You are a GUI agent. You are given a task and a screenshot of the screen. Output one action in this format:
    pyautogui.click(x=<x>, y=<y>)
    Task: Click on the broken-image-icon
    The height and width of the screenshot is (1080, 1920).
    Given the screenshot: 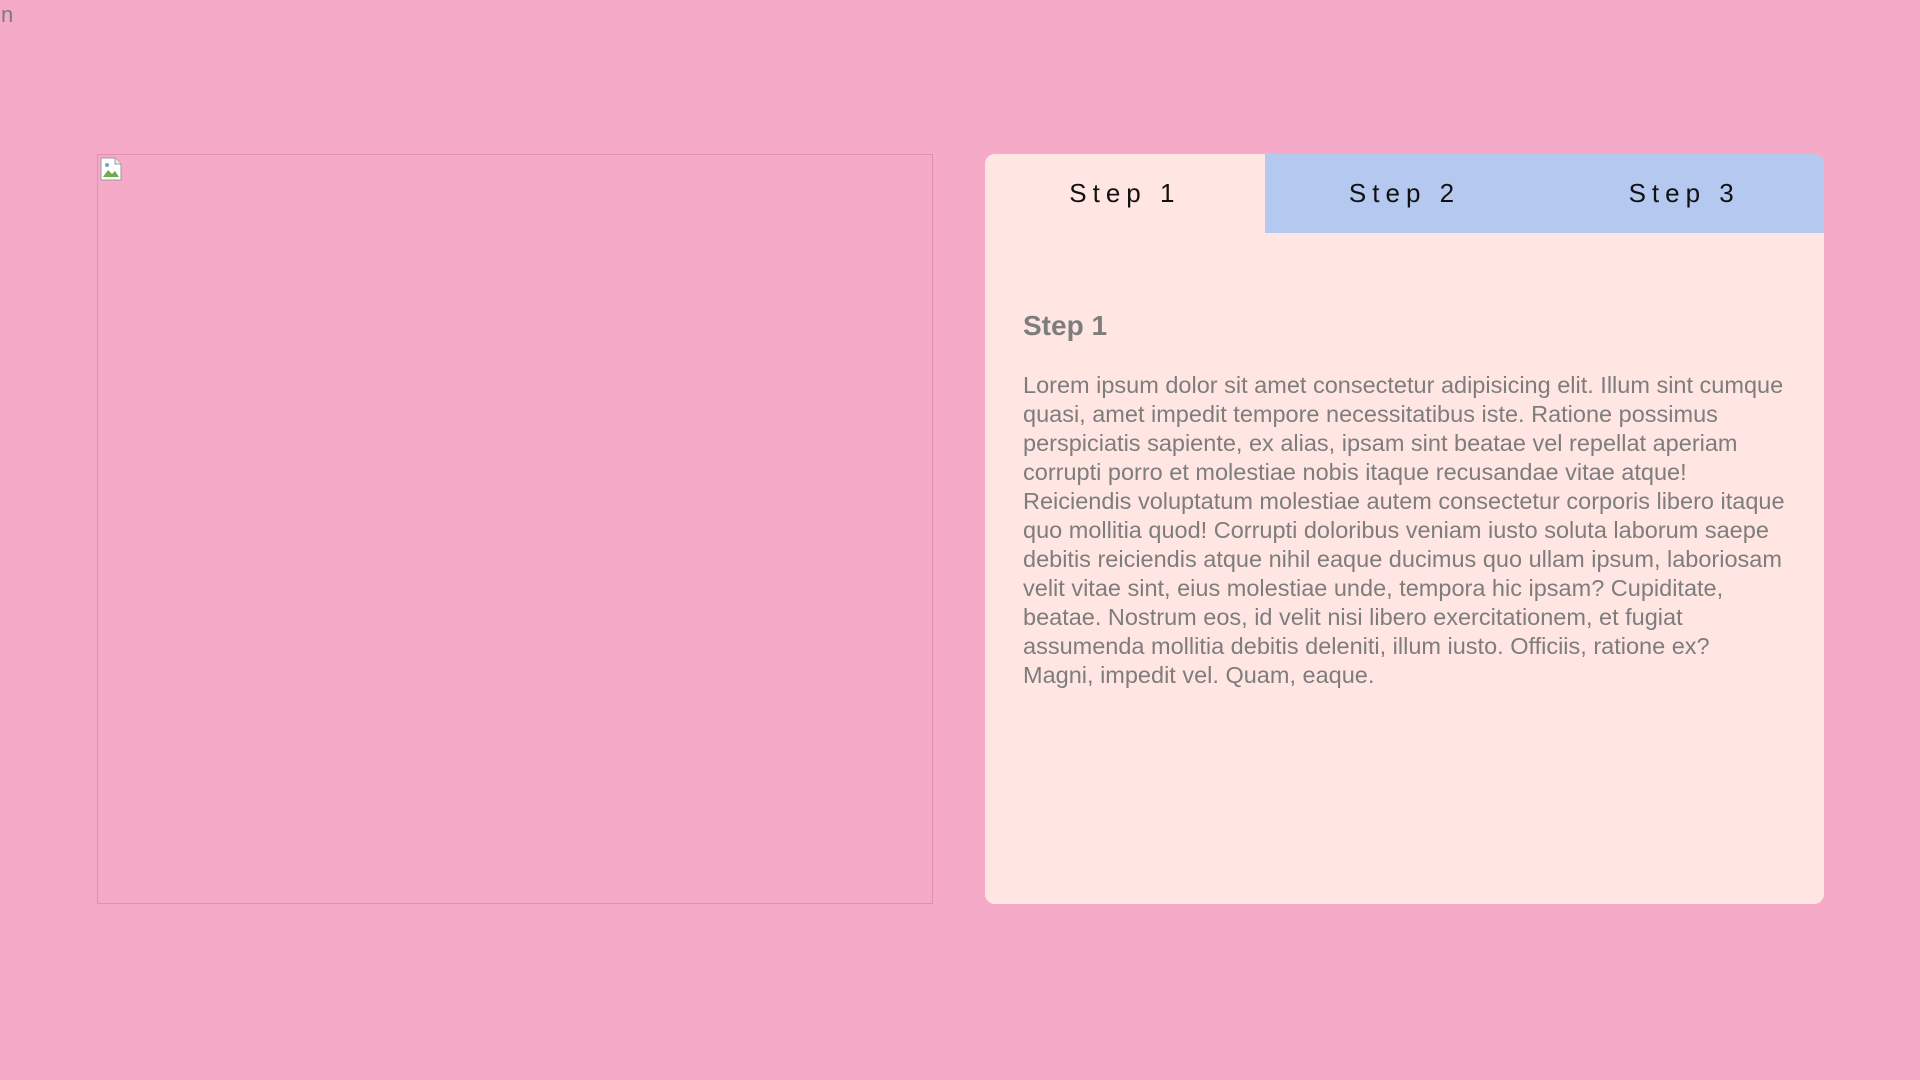 What is the action you would take?
    pyautogui.click(x=111, y=169)
    